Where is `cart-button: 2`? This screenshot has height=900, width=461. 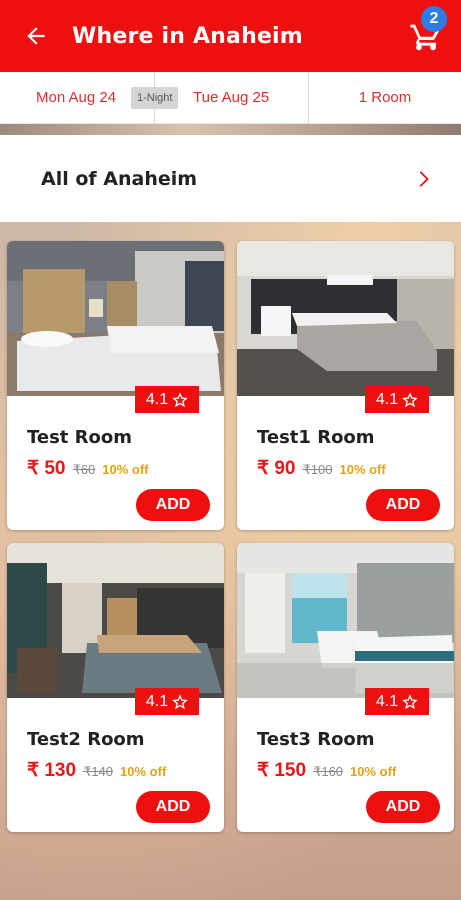 cart-button: 2 is located at coordinates (426, 36).